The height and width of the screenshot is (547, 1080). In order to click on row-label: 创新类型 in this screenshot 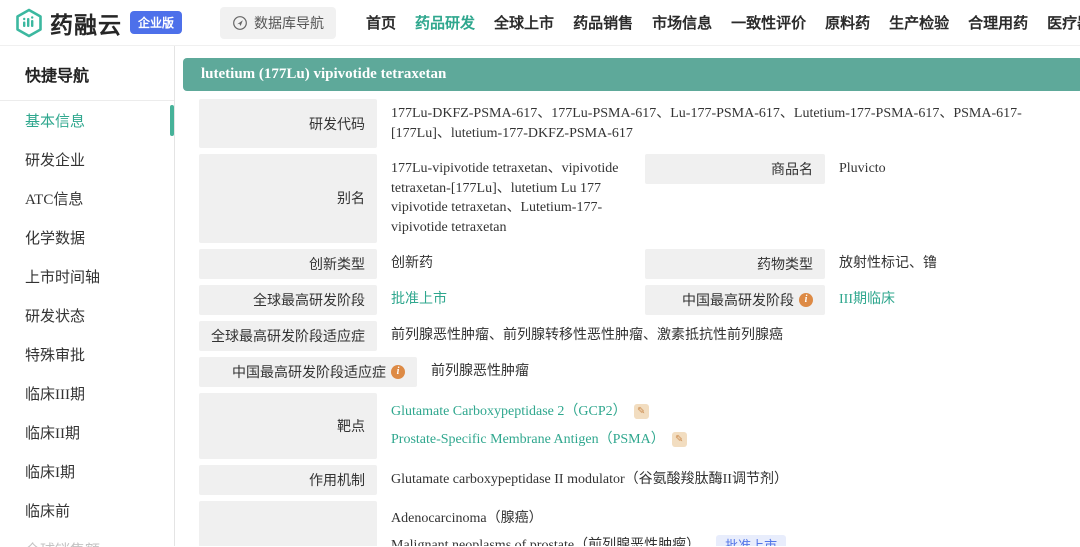, I will do `click(337, 265)`.